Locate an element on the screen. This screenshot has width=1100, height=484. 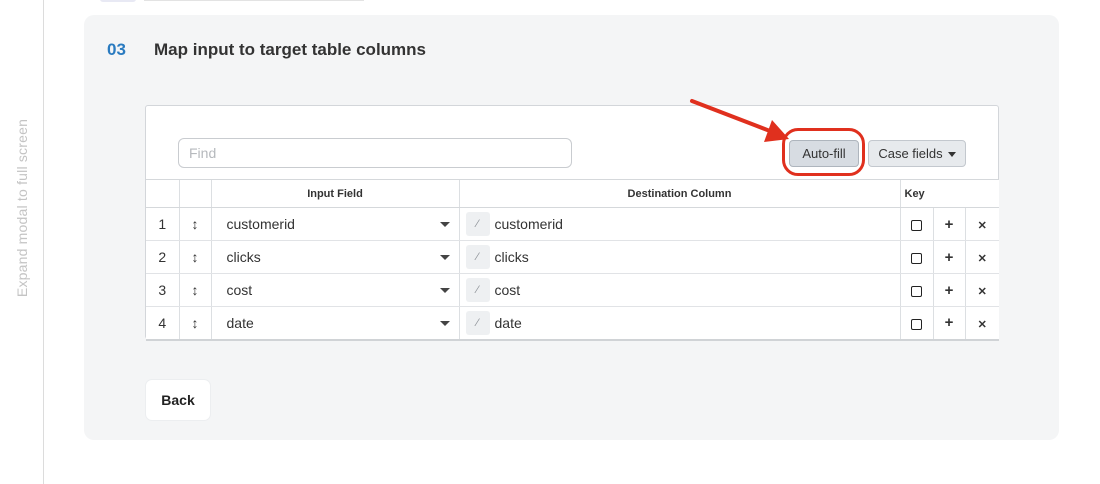
back-button: Back is located at coordinates (178, 400).